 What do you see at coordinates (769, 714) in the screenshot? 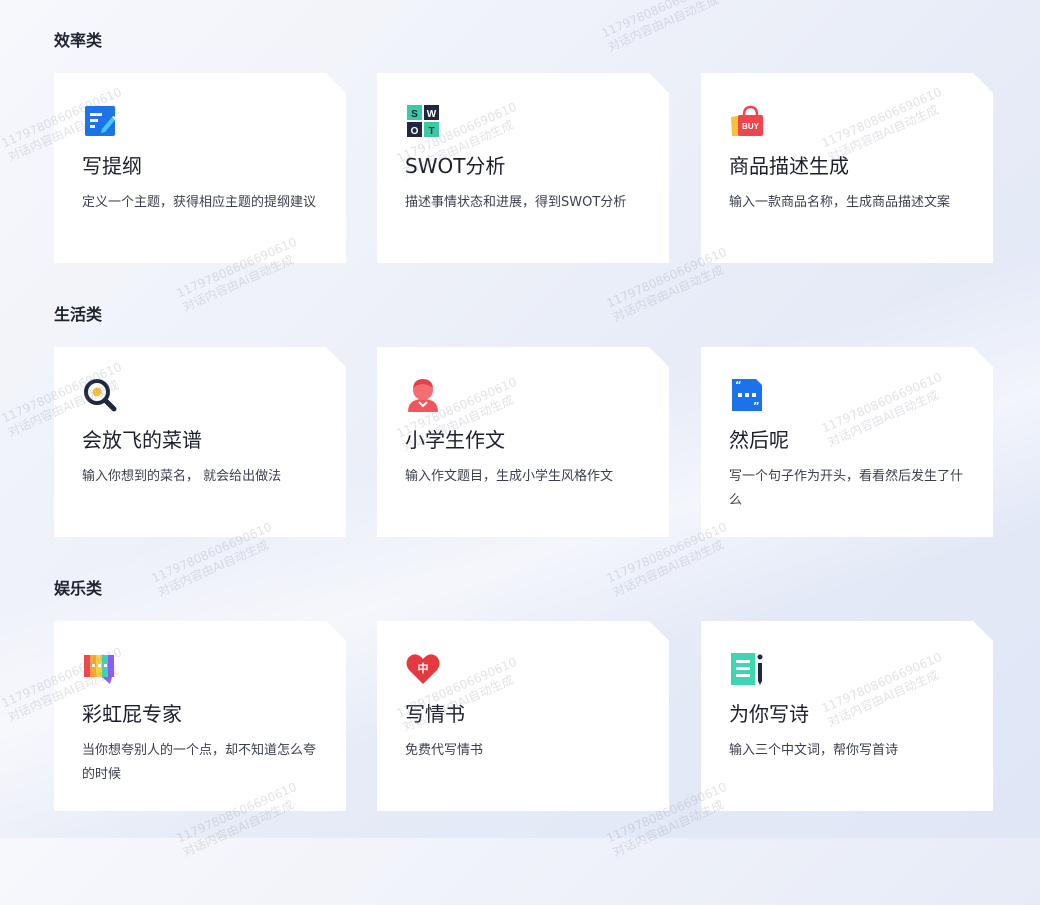
I see `card-title: 为你写诗` at bounding box center [769, 714].